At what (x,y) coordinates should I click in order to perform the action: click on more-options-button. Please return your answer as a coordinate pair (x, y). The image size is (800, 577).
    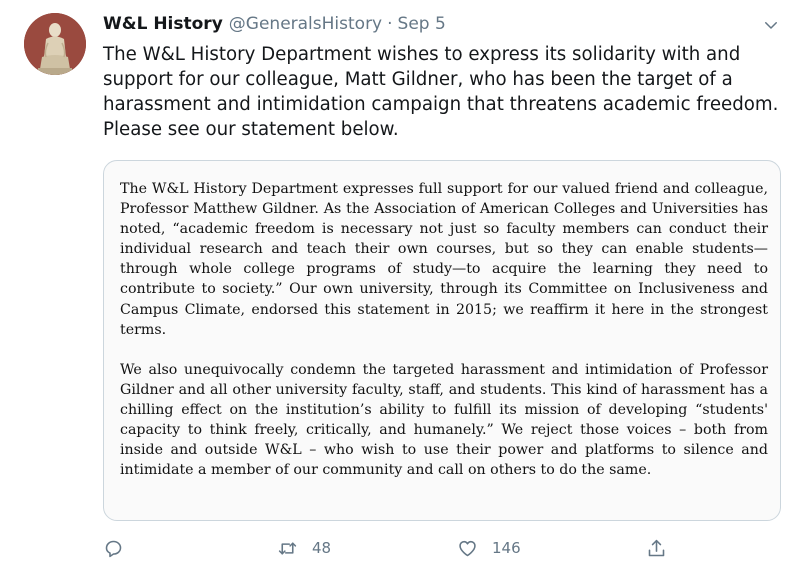
    Looking at the image, I should click on (771, 25).